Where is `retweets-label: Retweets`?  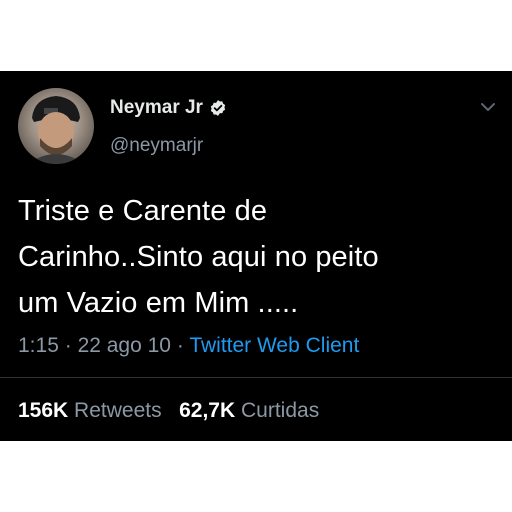 retweets-label: Retweets is located at coordinates (118, 410).